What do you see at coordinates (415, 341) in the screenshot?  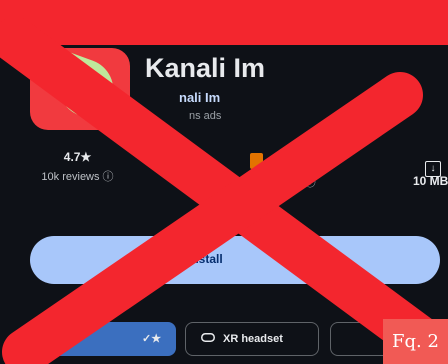 I see `figure-label: Fq. 2` at bounding box center [415, 341].